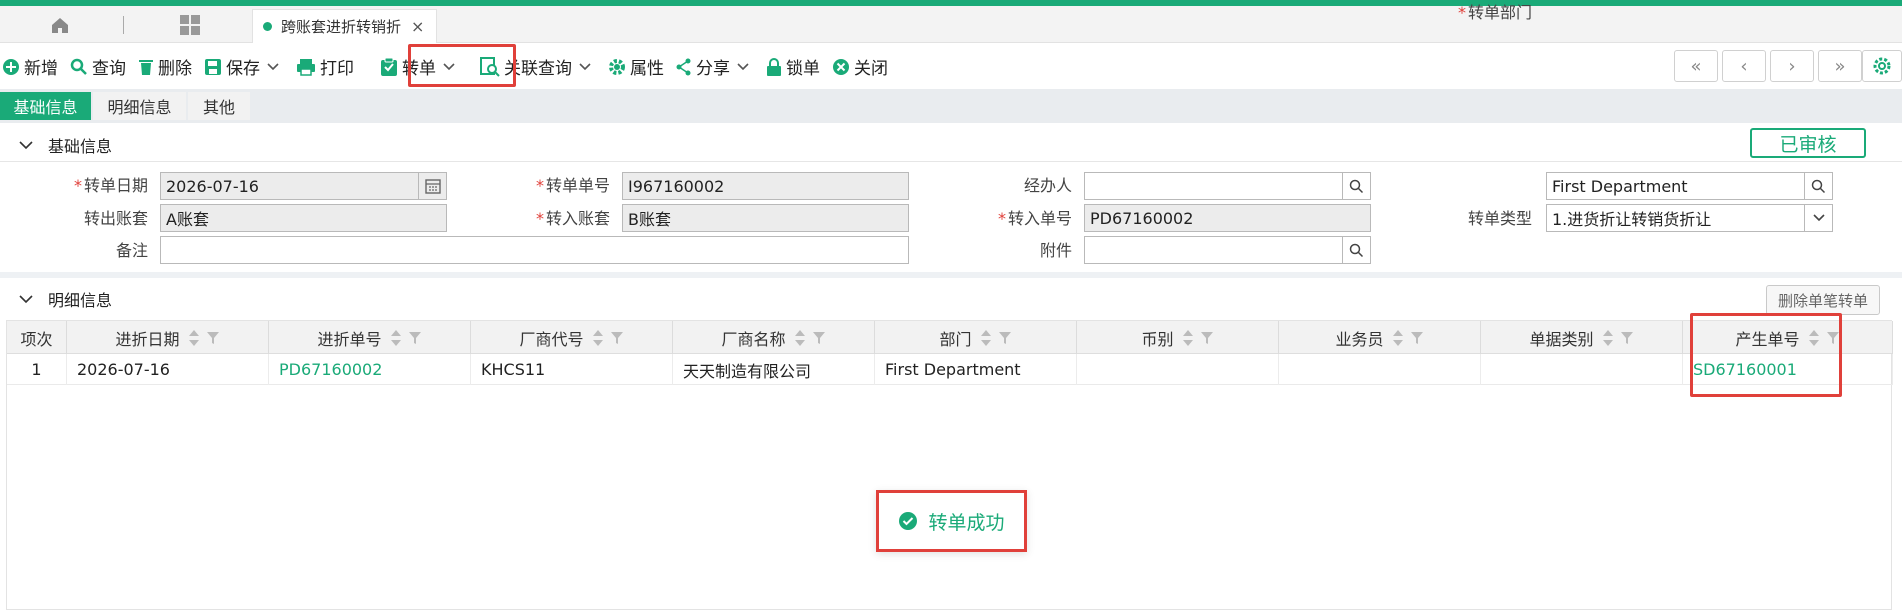  I want to click on attachment-lookup-button, so click(1356, 250).